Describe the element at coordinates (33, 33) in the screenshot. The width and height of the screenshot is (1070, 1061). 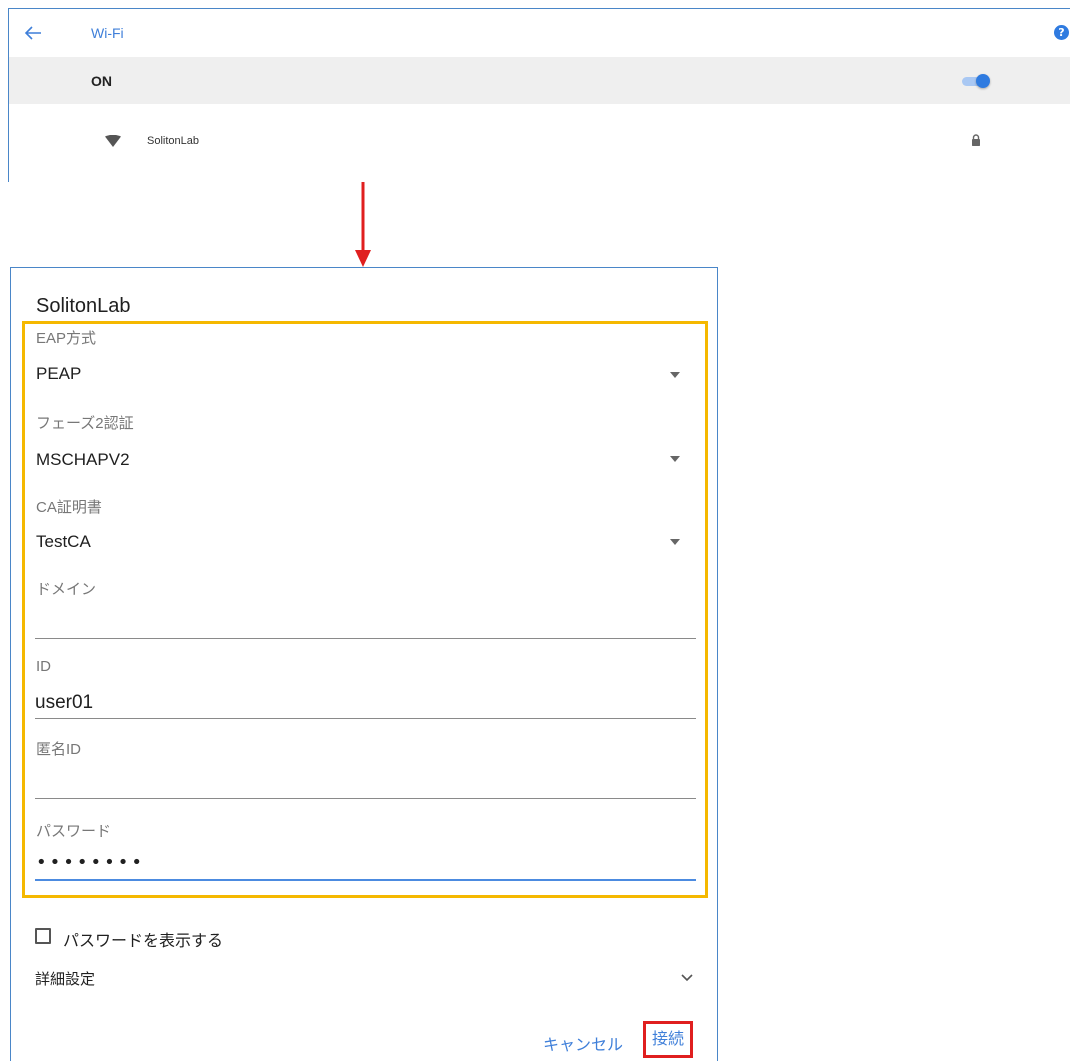
I see `back-arrow-icon` at that location.